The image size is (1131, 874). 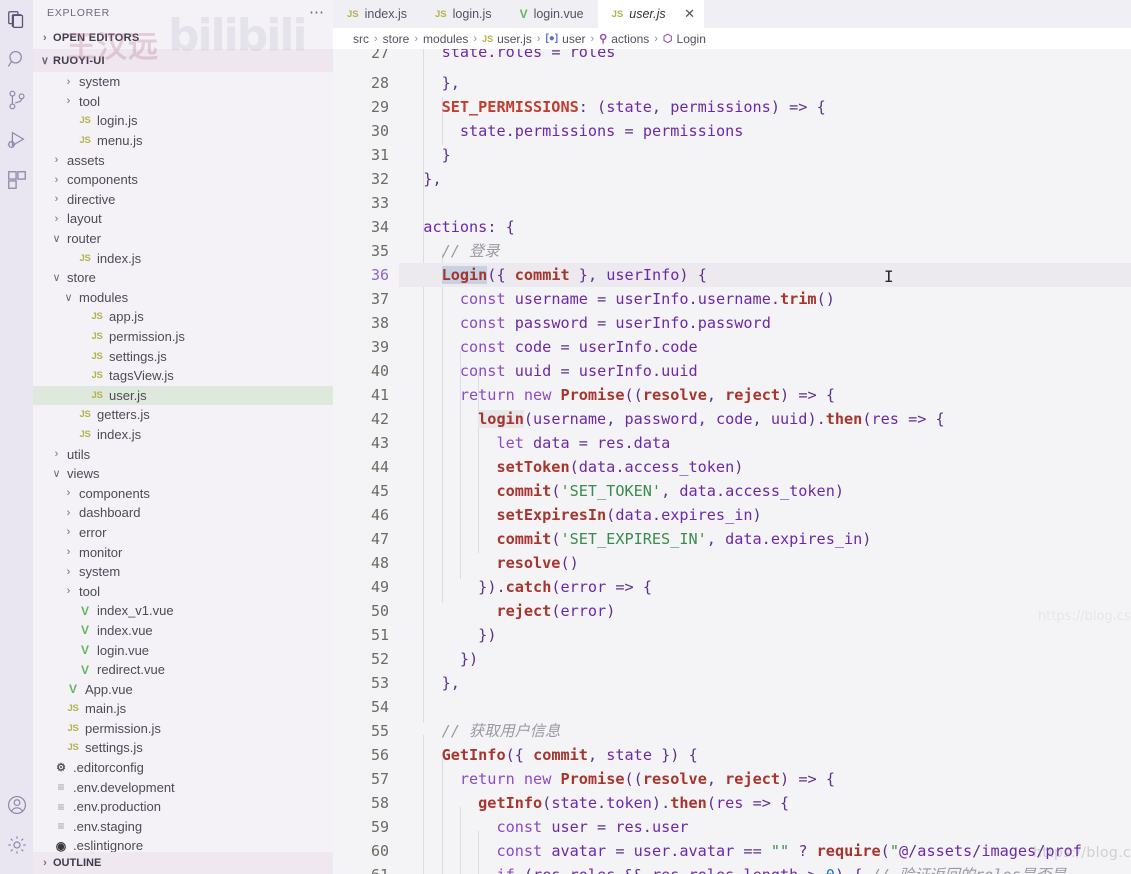 I want to click on tree-item-env-production: ≡ .env.production, so click(x=183, y=807).